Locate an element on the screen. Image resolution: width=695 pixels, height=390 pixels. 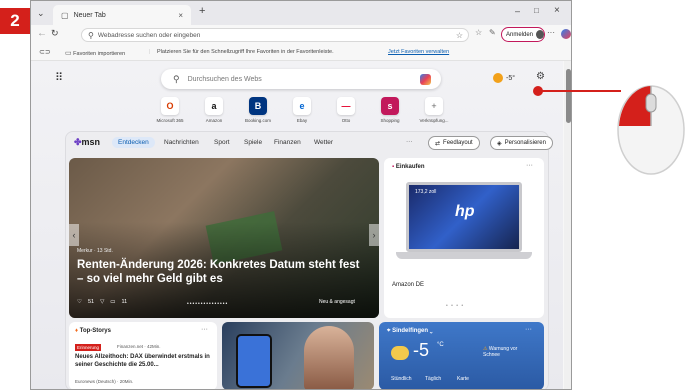
shopping-bag-icon: s is located at coordinates (390, 106).